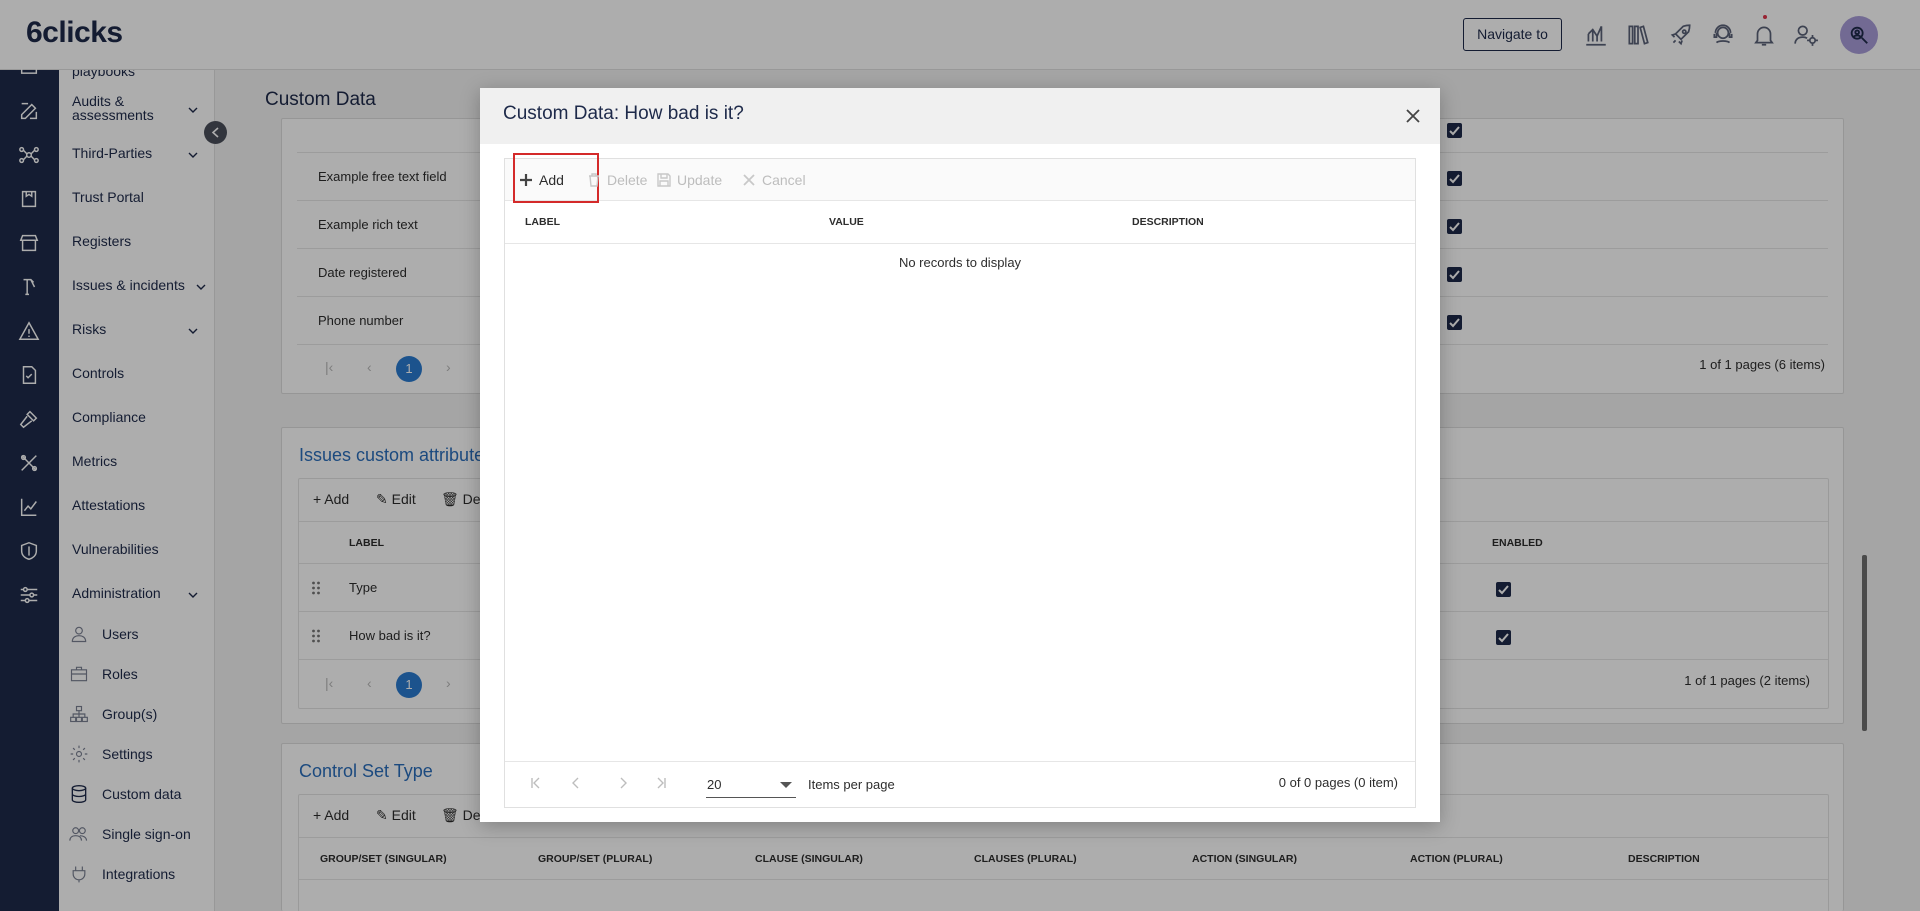  I want to click on prev-page-icon, so click(576, 783).